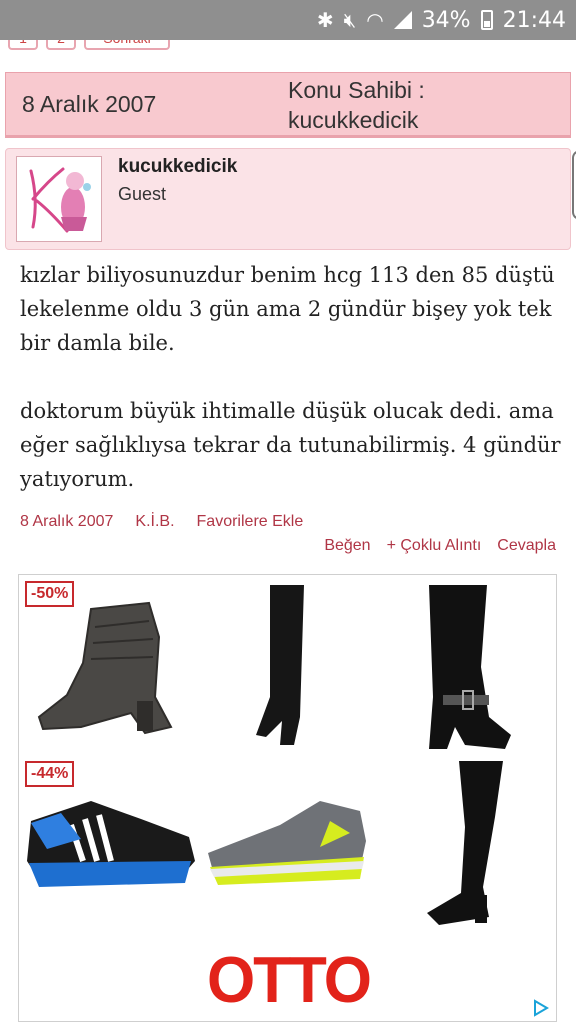 The width and height of the screenshot is (576, 1024). What do you see at coordinates (61, 45) in the screenshot?
I see `page-button-2: 2` at bounding box center [61, 45].